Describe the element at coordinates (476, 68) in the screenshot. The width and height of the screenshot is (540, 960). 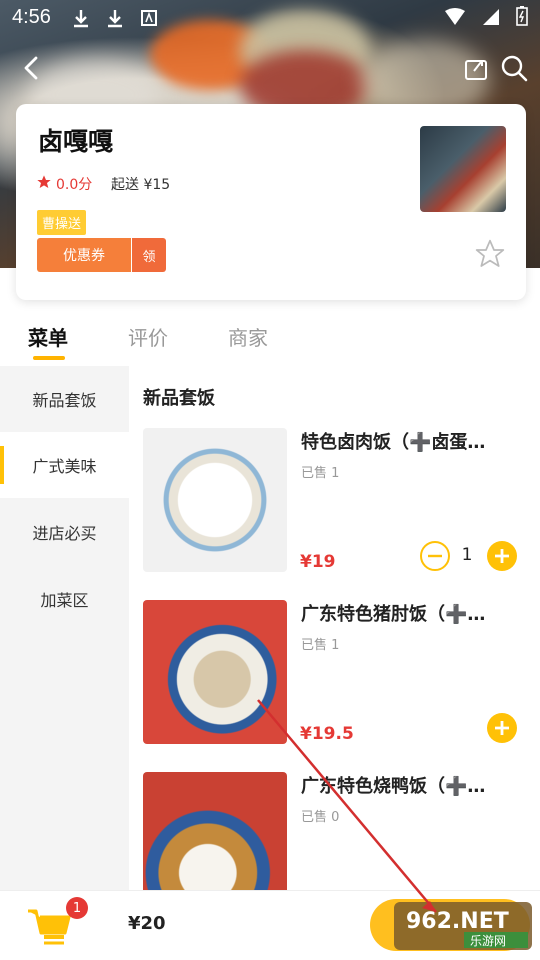
I see `share-icon` at that location.